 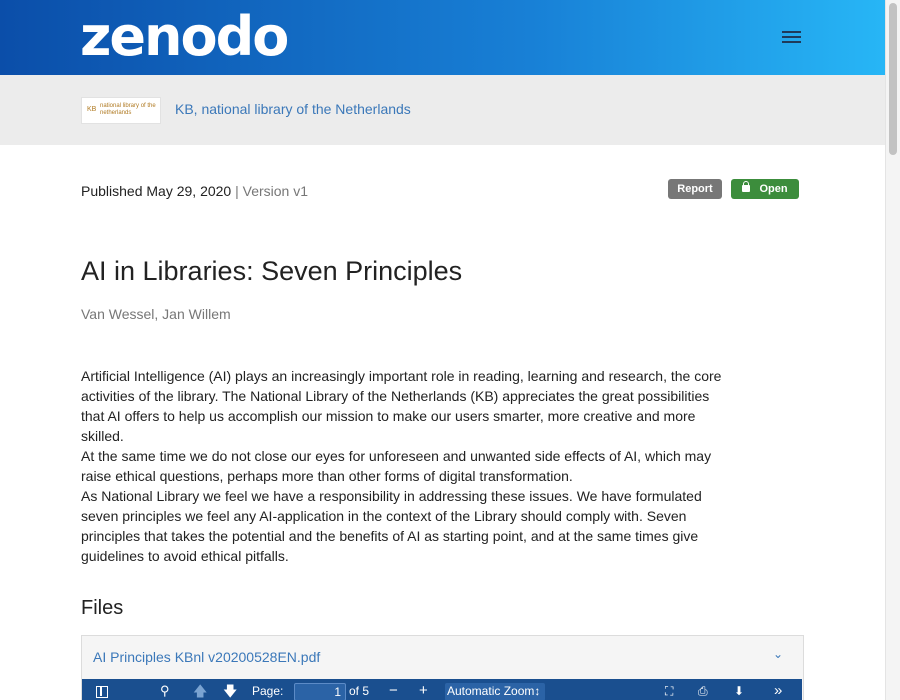 I want to click on search-icon: ⚲, so click(x=165, y=691).